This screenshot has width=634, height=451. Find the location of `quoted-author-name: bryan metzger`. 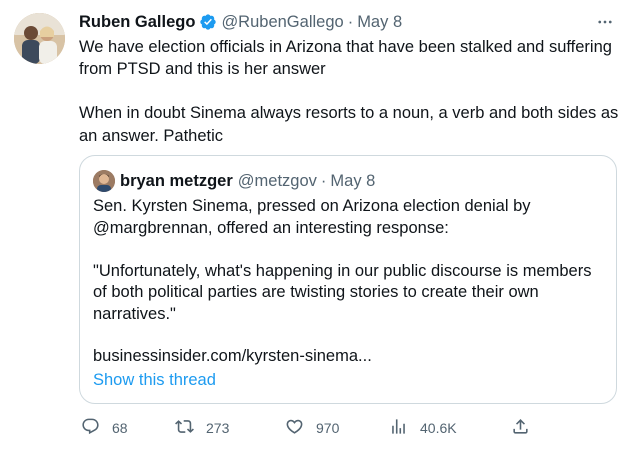

quoted-author-name: bryan metzger is located at coordinates (176, 181).